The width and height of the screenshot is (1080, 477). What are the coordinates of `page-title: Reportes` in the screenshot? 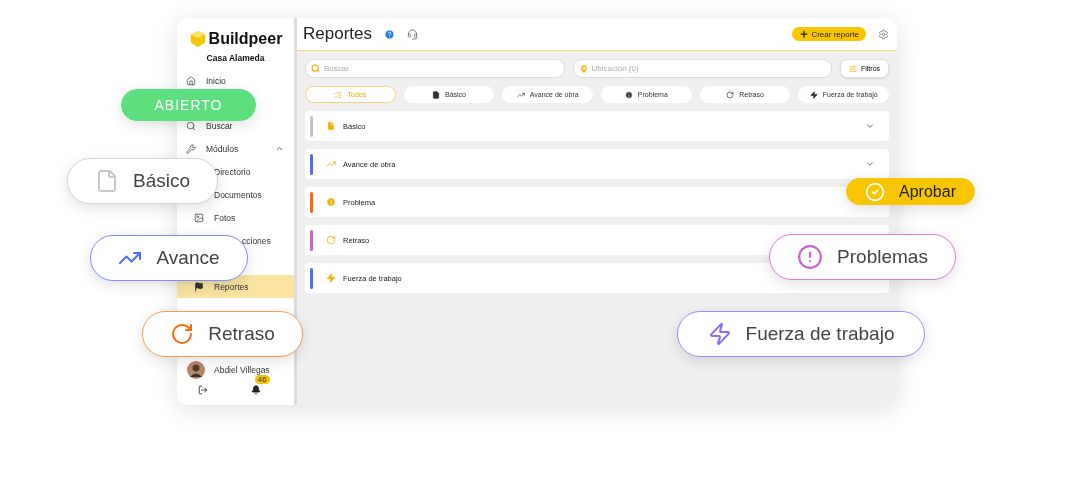 It's located at (337, 34).